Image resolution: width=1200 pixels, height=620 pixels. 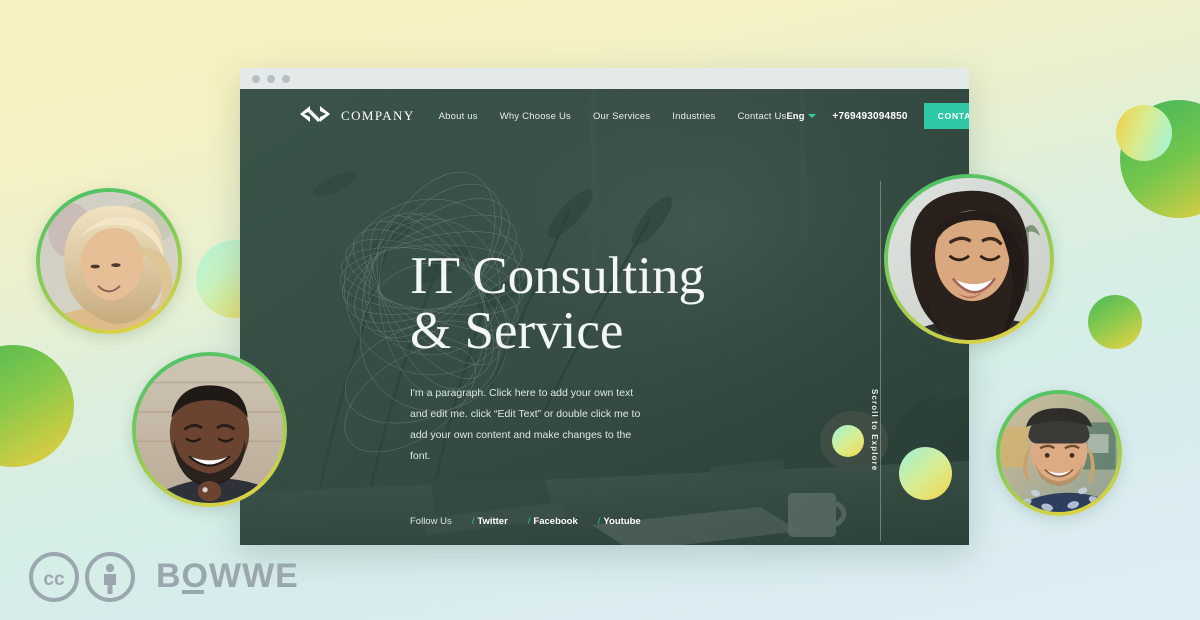 I want to click on language-label: Eng, so click(x=795, y=116).